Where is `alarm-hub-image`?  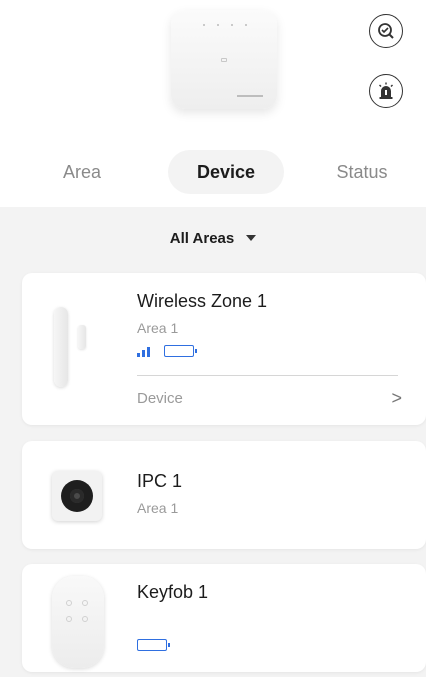
alarm-hub-image is located at coordinates (224, 59).